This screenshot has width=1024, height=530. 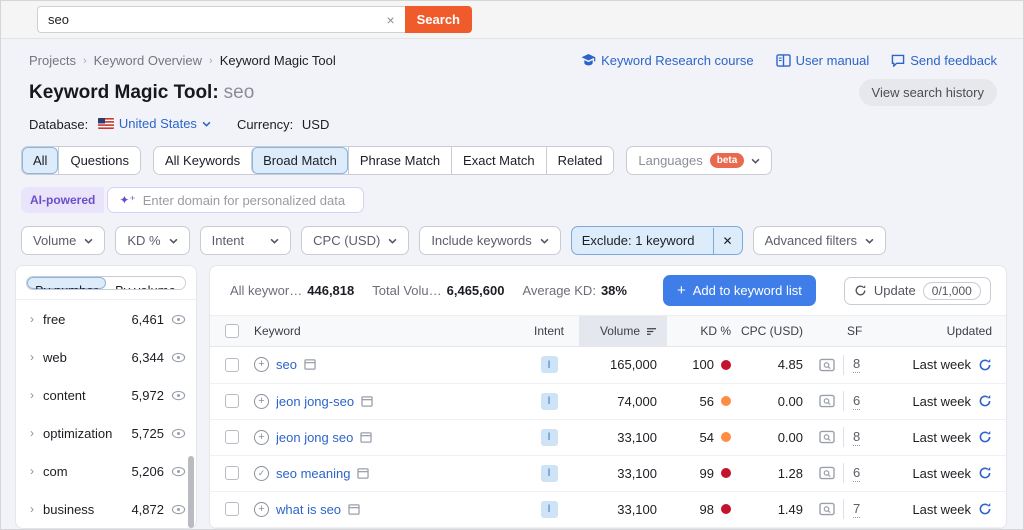 I want to click on keyword-link: seo meaning, so click(x=313, y=473).